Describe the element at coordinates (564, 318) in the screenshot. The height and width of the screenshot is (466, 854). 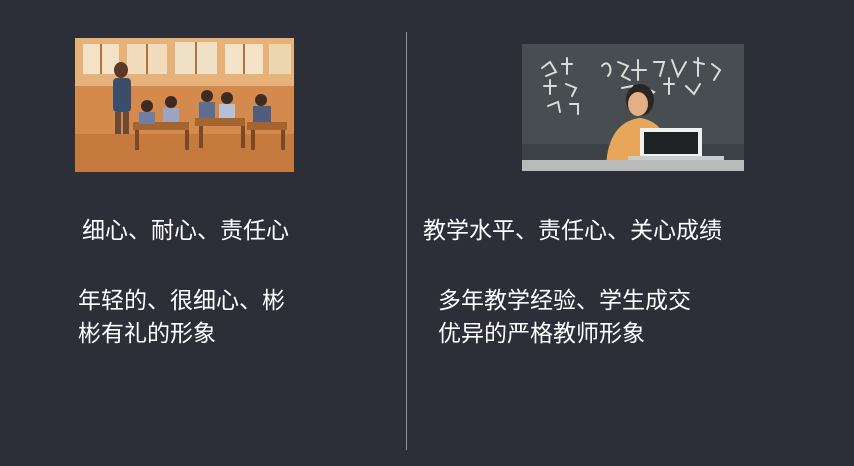
I see `right-description: 多年教学经验、学生成交 优异的严格教师形象` at that location.